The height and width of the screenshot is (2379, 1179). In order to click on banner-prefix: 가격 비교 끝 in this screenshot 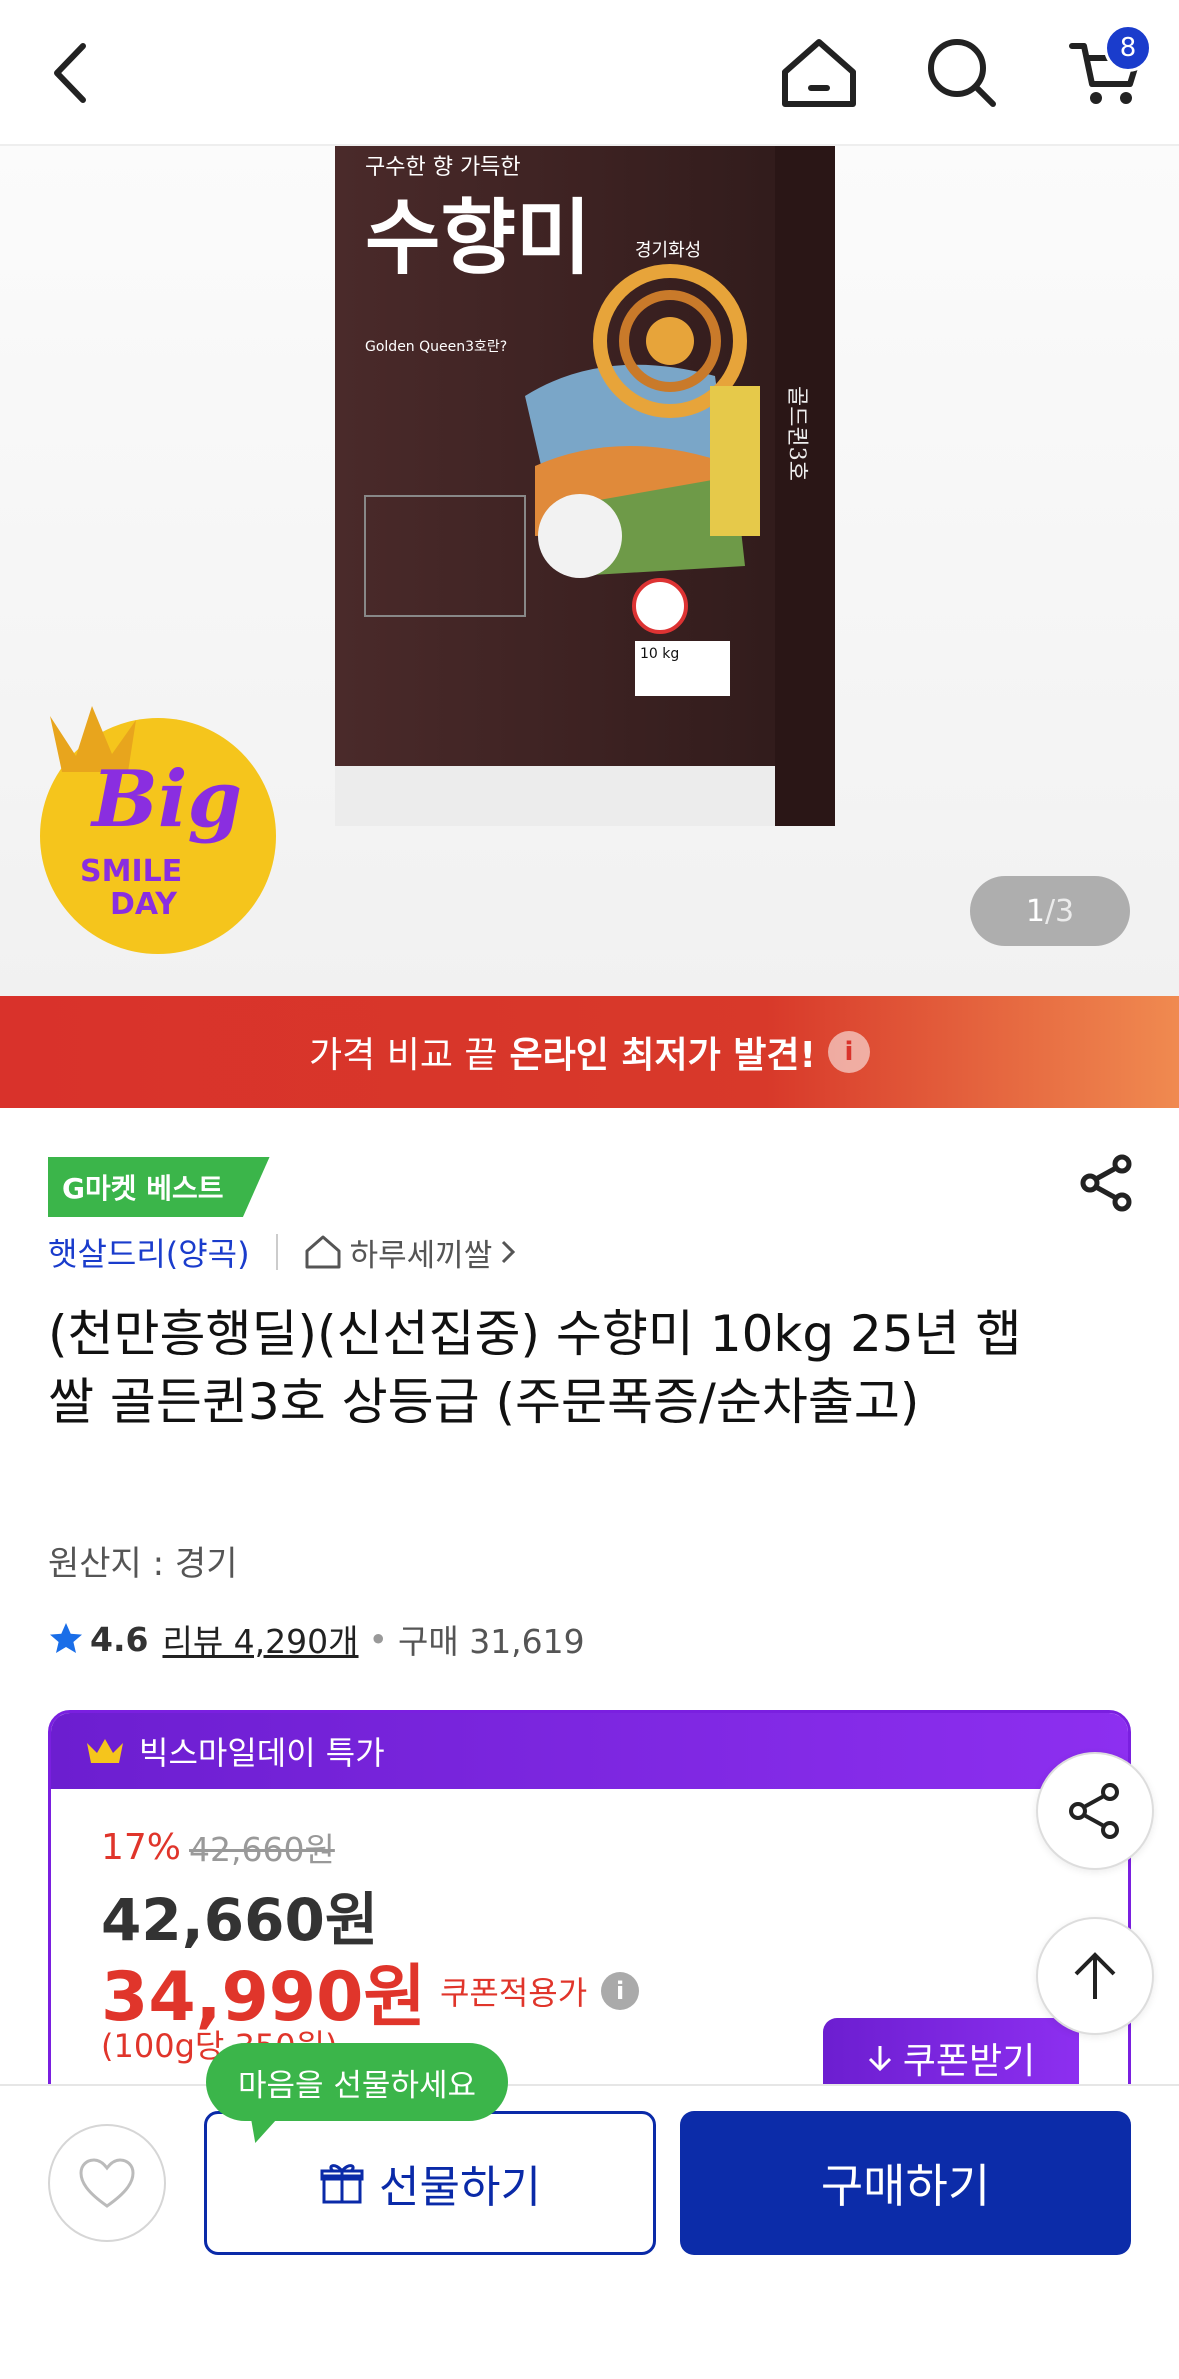, I will do `click(403, 1055)`.